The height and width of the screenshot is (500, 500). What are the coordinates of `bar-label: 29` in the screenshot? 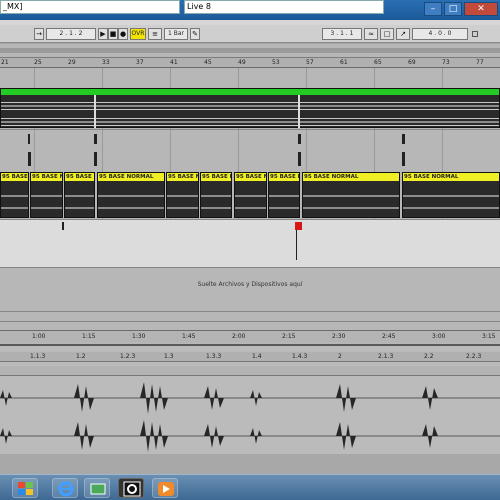 It's located at (72, 62).